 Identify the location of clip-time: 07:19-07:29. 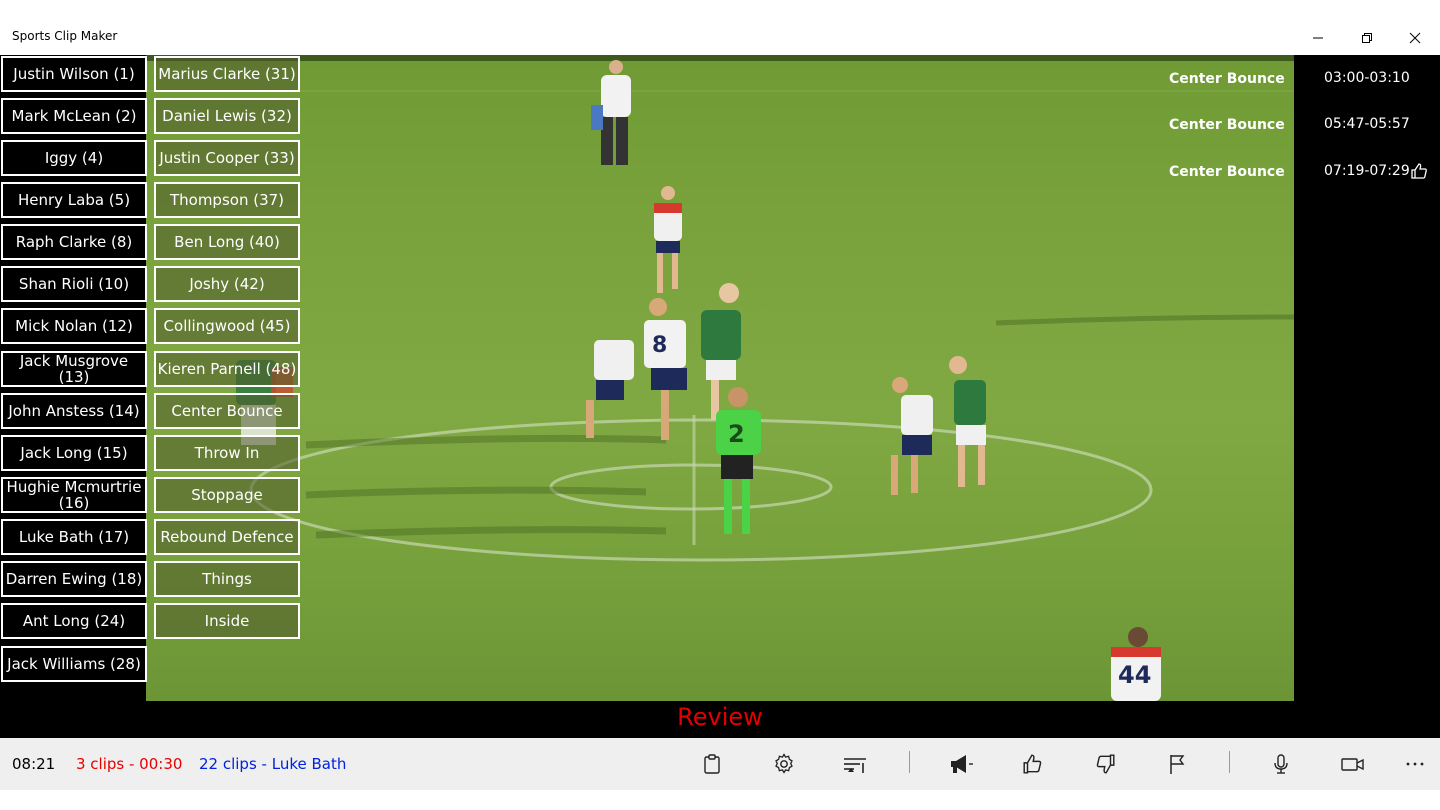
(1367, 171).